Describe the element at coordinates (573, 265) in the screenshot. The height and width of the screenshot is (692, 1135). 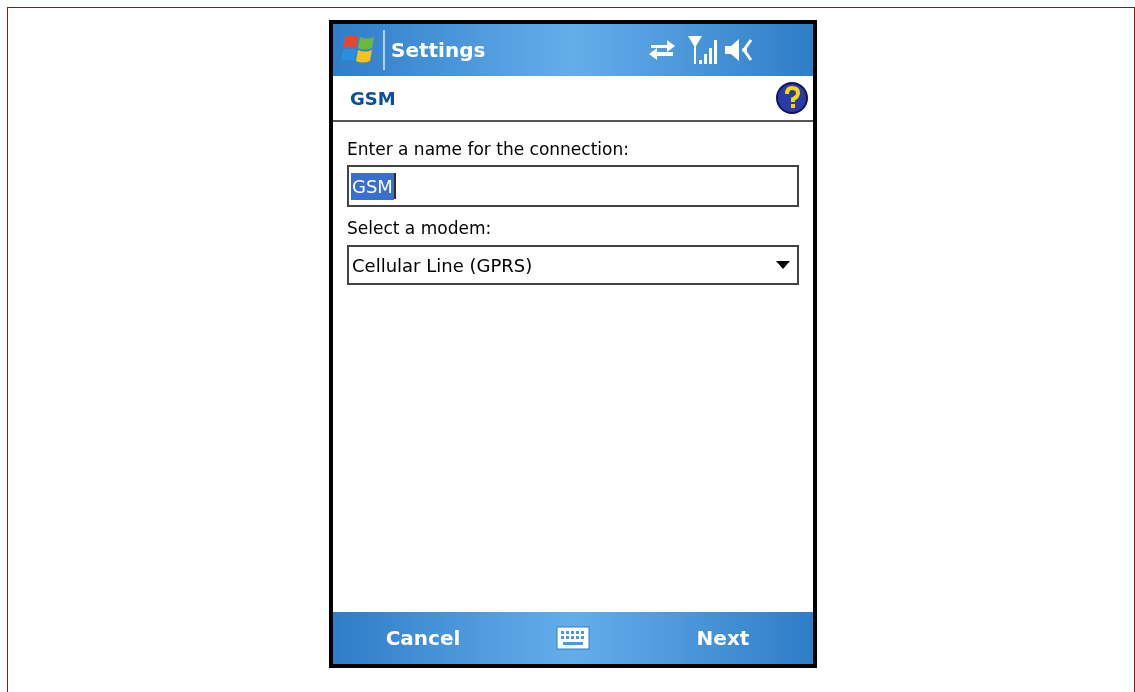
I see `modem-dropdown: Cellular Line (GPRS)` at that location.